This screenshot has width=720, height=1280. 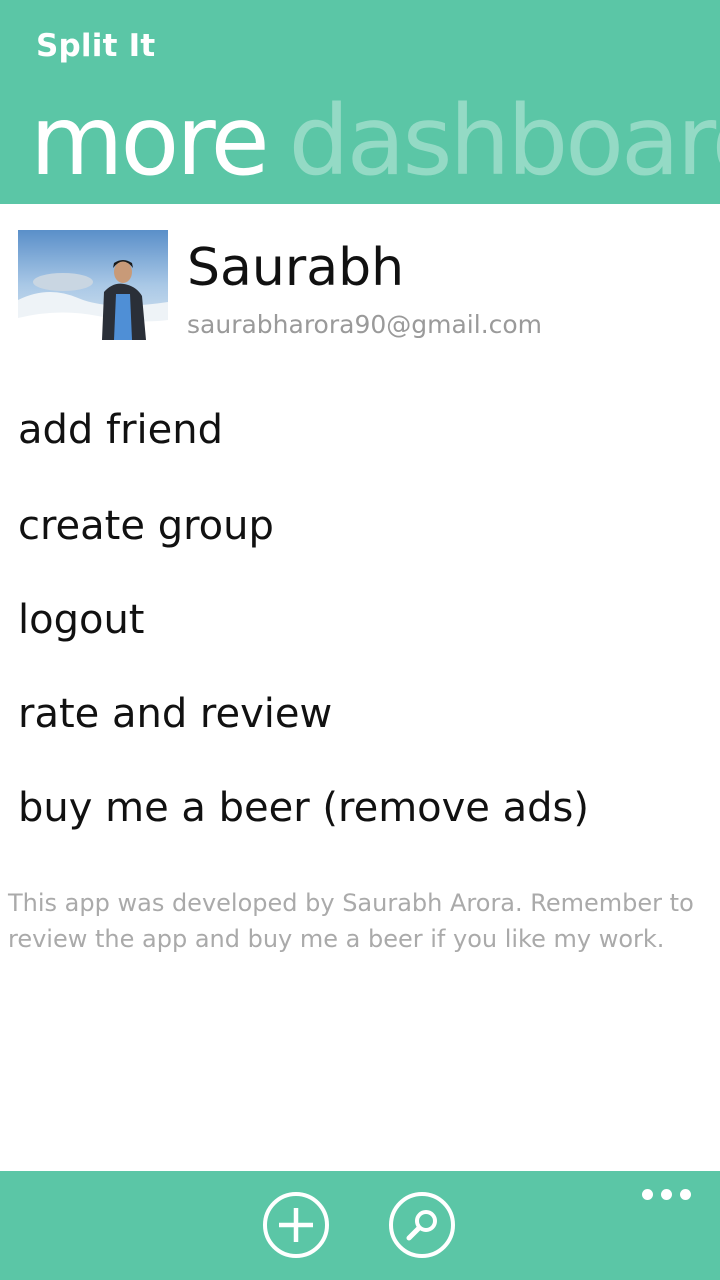 What do you see at coordinates (146, 526) in the screenshot?
I see `menu-item-create-group: create group` at bounding box center [146, 526].